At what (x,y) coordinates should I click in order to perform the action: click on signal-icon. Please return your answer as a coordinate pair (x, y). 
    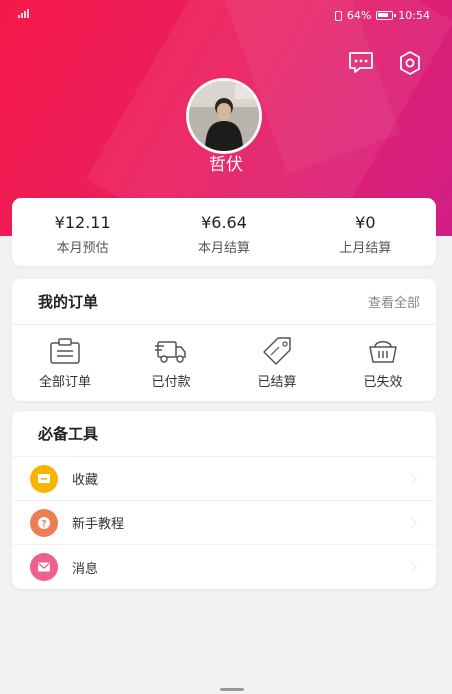
    Looking at the image, I should click on (23, 13).